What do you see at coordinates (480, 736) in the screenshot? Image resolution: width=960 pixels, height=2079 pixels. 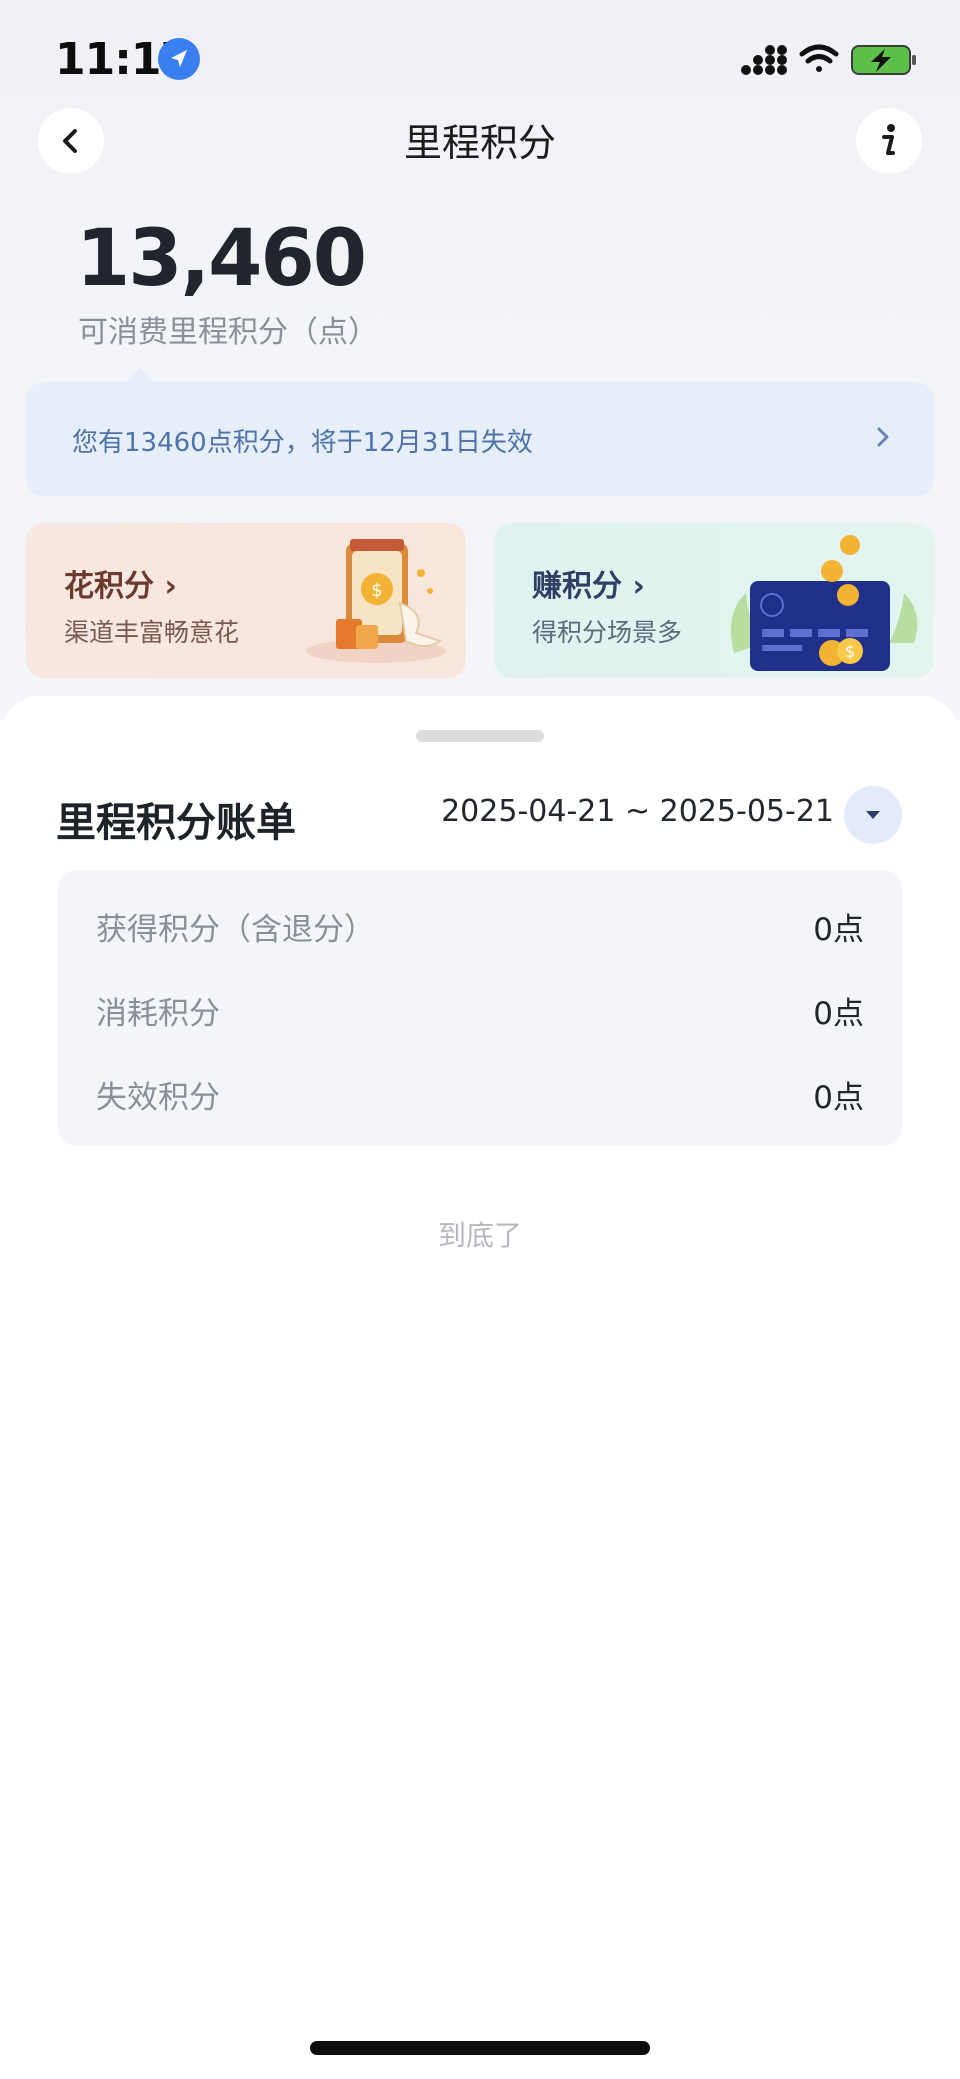 I see `sheet-drag-handle` at bounding box center [480, 736].